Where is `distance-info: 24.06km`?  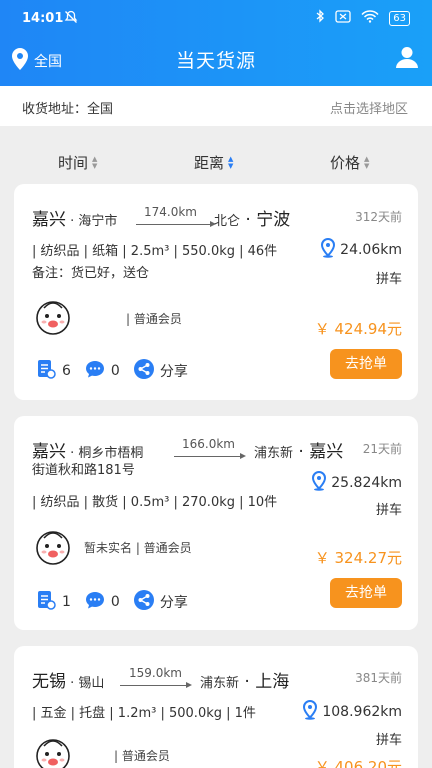
distance-info: 24.06km is located at coordinates (361, 249).